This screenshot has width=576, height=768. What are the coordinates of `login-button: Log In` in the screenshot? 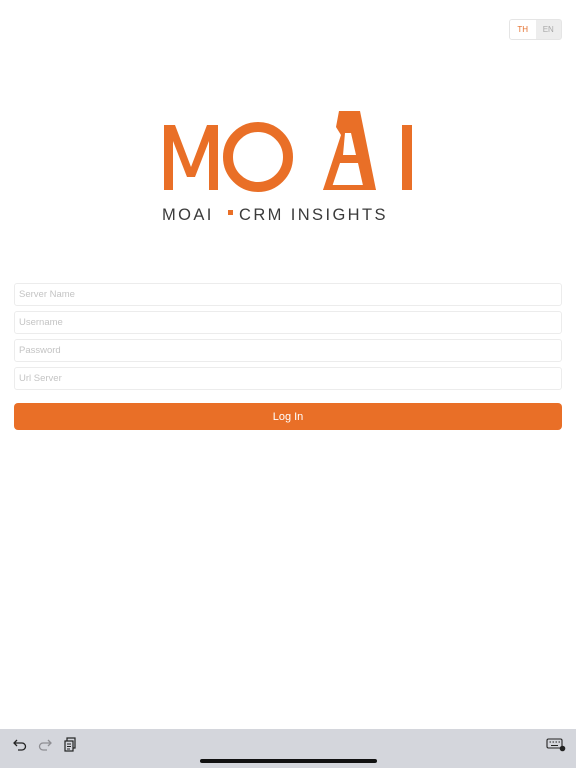 It's located at (288, 416).